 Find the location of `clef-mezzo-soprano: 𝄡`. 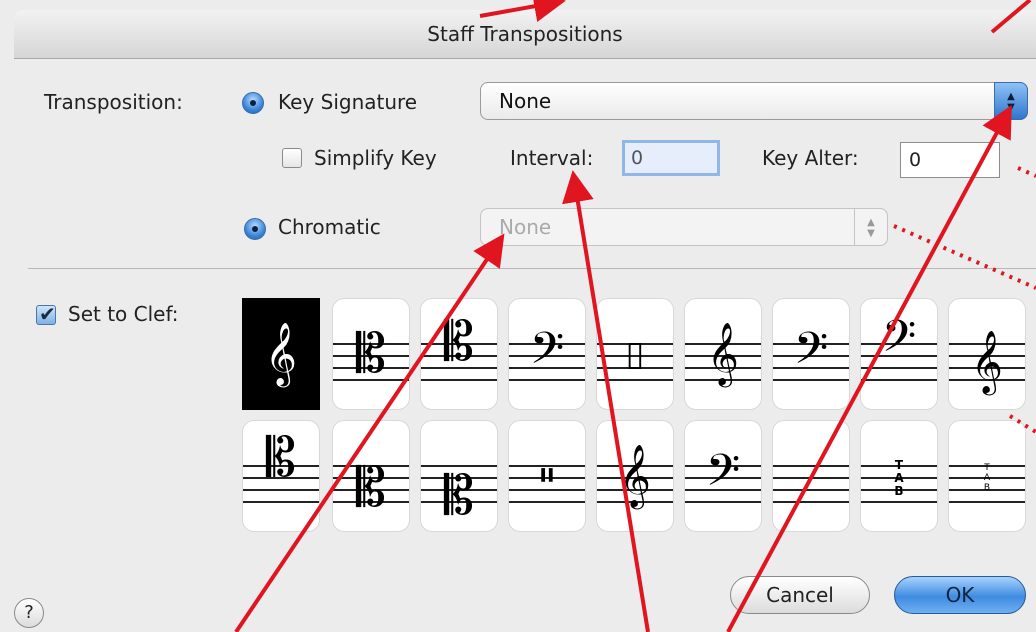

clef-mezzo-soprano: 𝄡 is located at coordinates (371, 476).